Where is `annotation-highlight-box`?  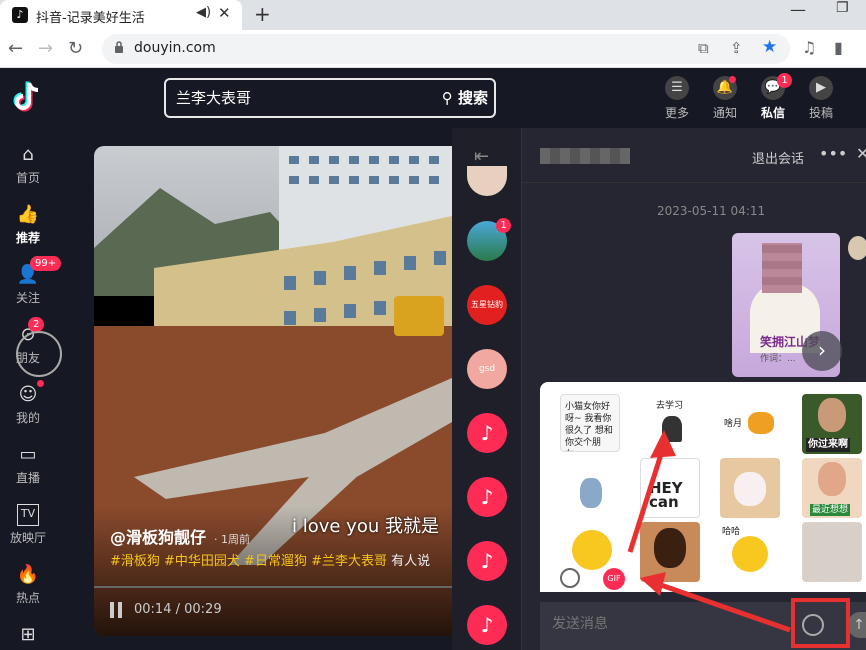
annotation-highlight-box is located at coordinates (820, 623).